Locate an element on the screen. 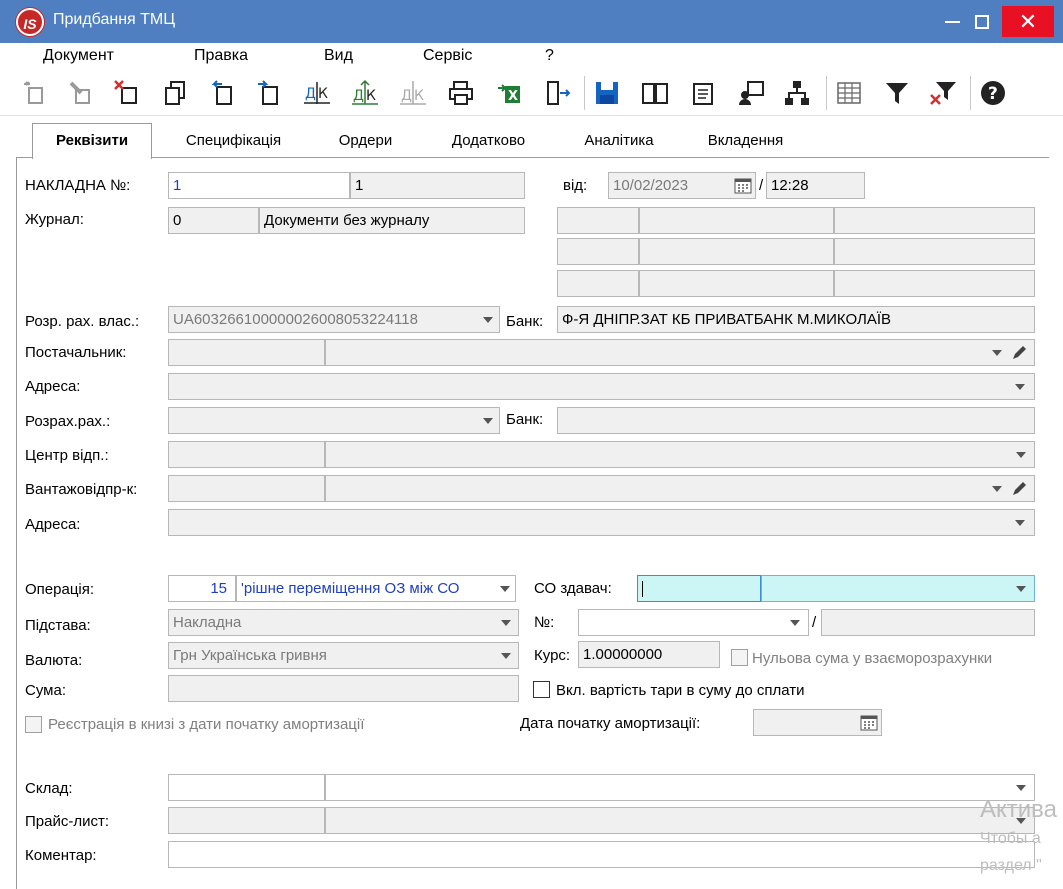 This screenshot has height=889, width=1063. own-account-select: UA603266100000026008053224118 is located at coordinates (334, 319).